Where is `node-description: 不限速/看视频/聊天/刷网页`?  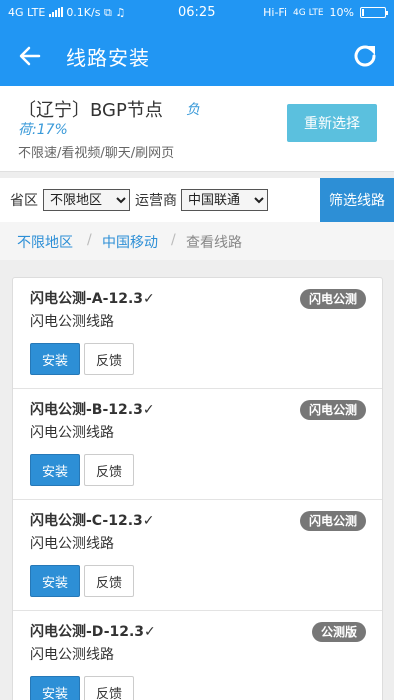 node-description: 不限速/看视频/聊天/刷网页 is located at coordinates (96, 153).